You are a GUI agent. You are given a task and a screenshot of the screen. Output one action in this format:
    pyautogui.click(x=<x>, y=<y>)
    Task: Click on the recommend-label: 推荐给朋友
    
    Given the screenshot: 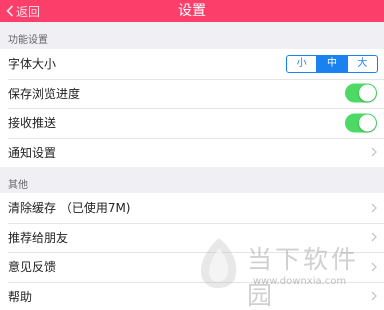 What is the action you would take?
    pyautogui.click(x=38, y=237)
    